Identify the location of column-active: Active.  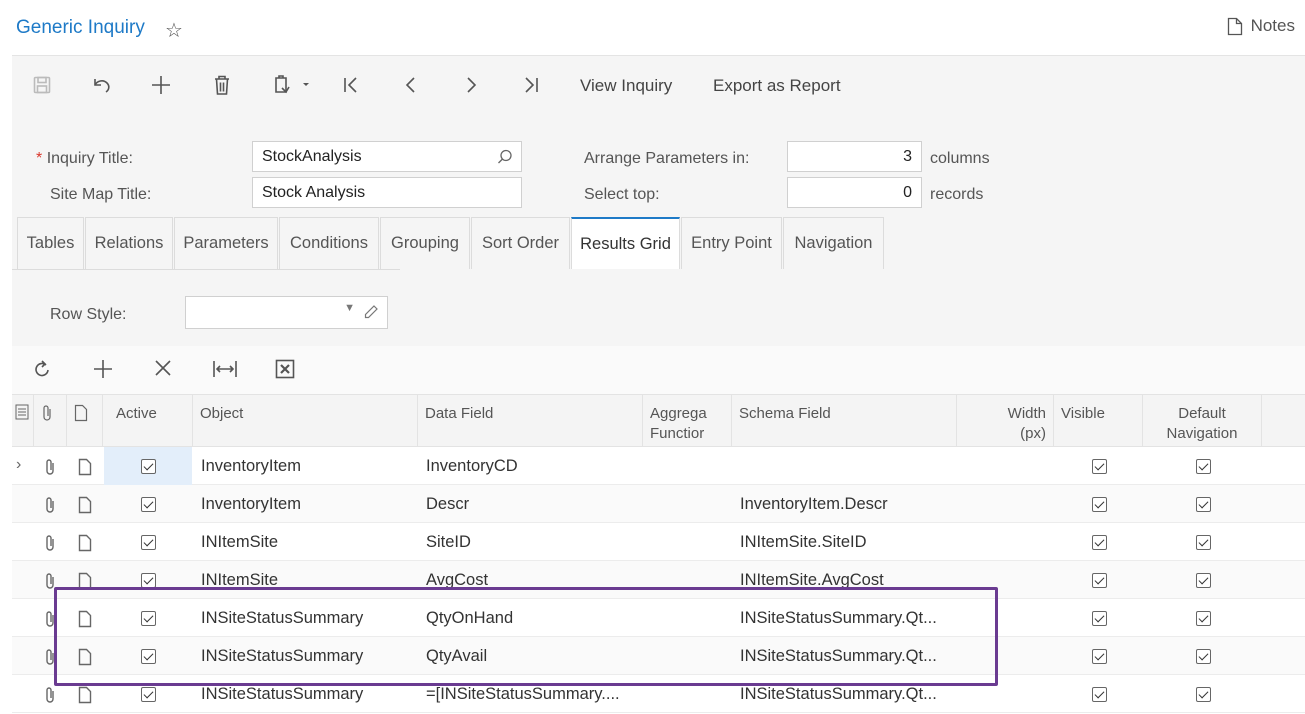
(148, 421).